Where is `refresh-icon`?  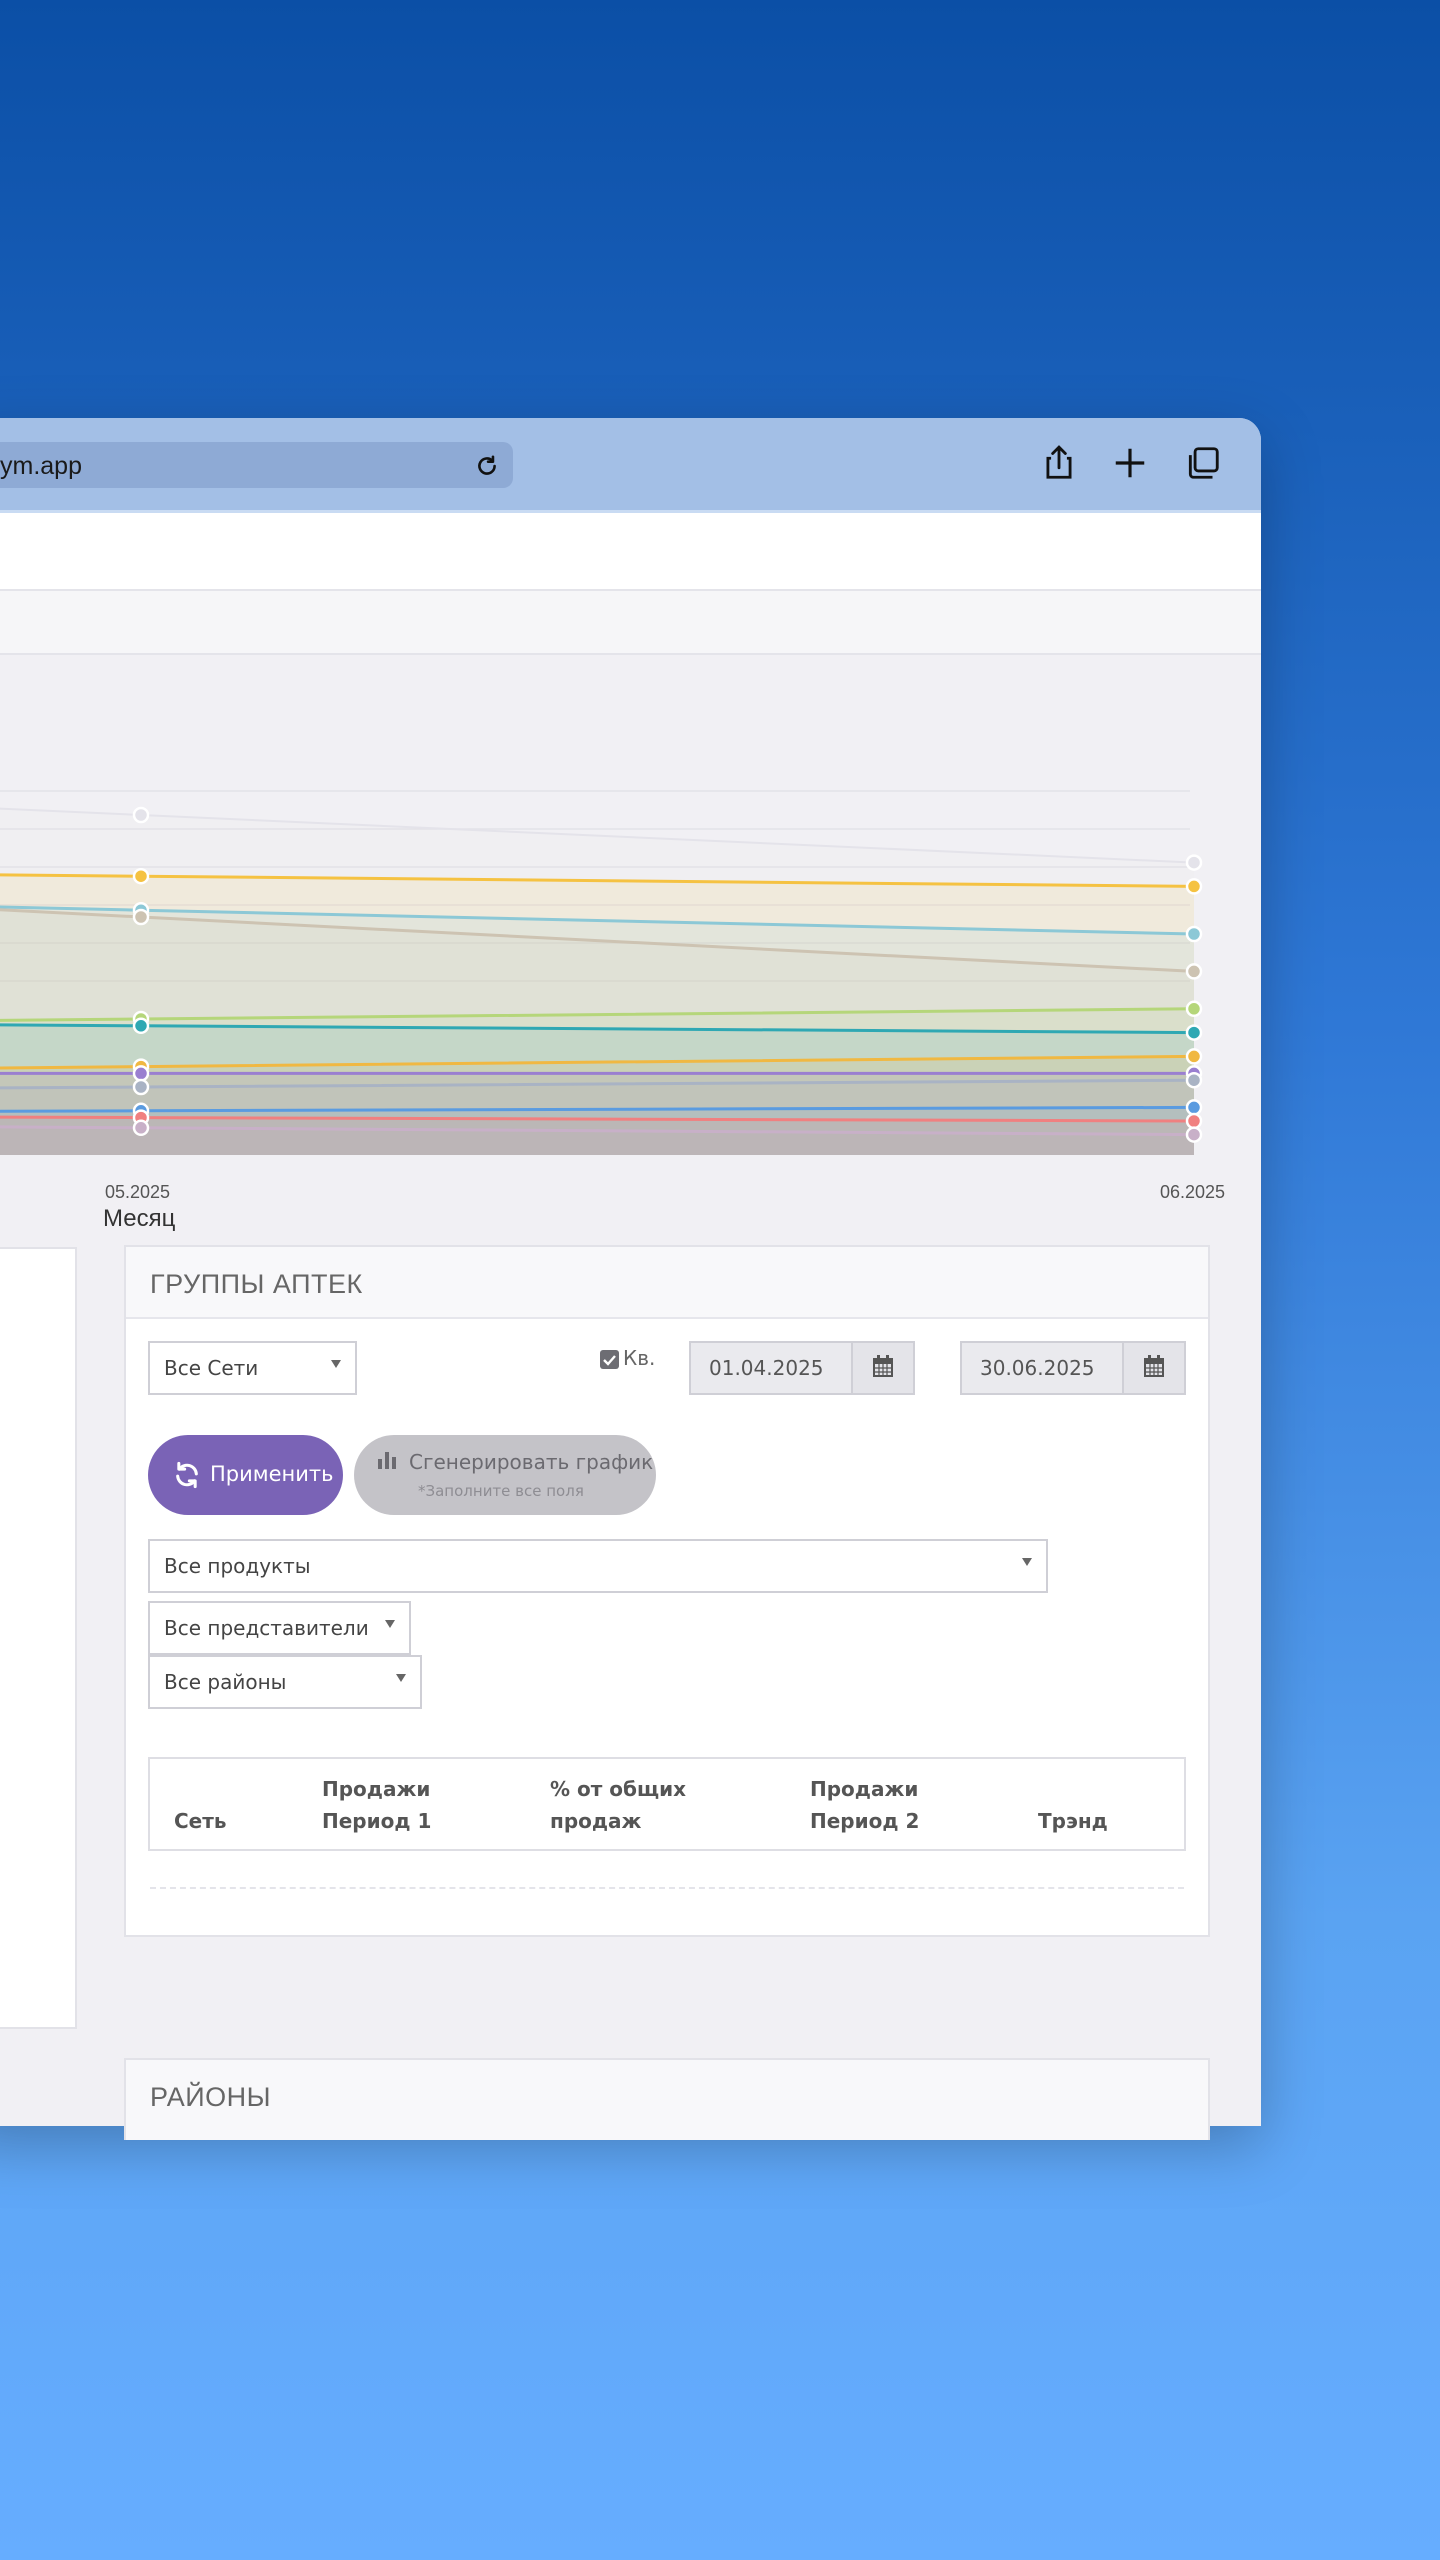
refresh-icon is located at coordinates (187, 1475).